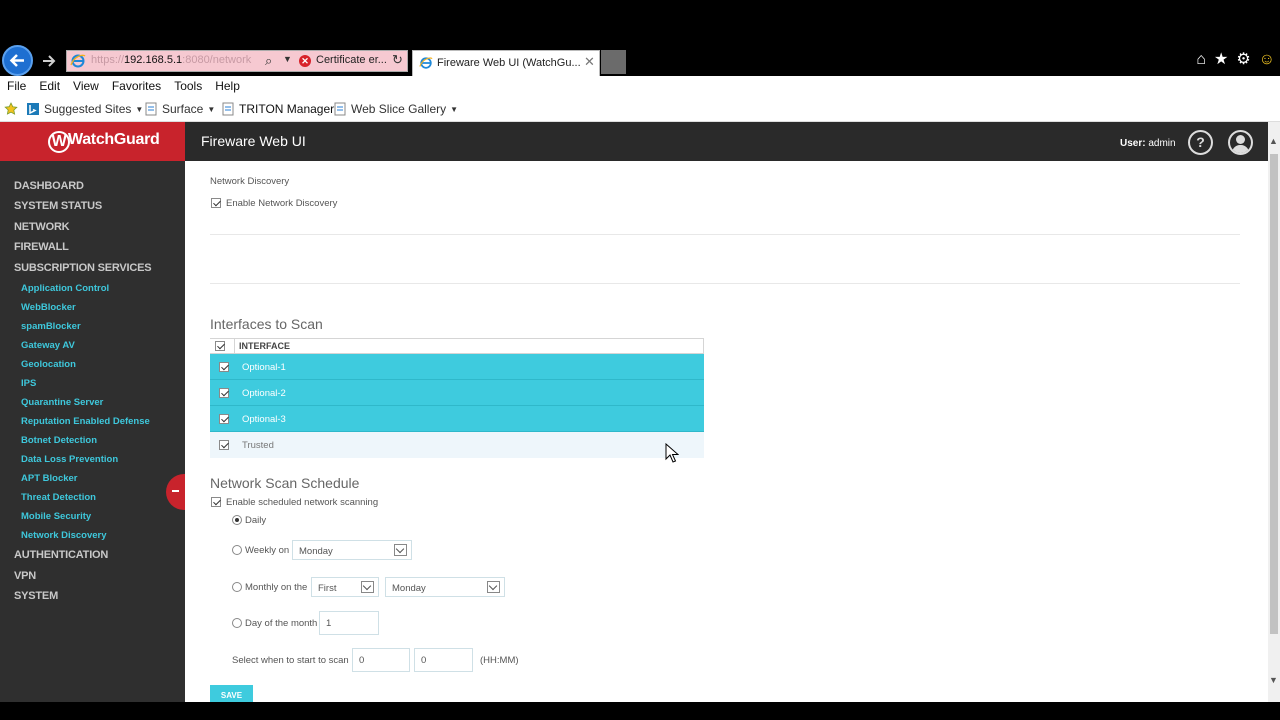  What do you see at coordinates (48, 364) in the screenshot?
I see `sidebar-subitem-geolocation: Geolocation` at bounding box center [48, 364].